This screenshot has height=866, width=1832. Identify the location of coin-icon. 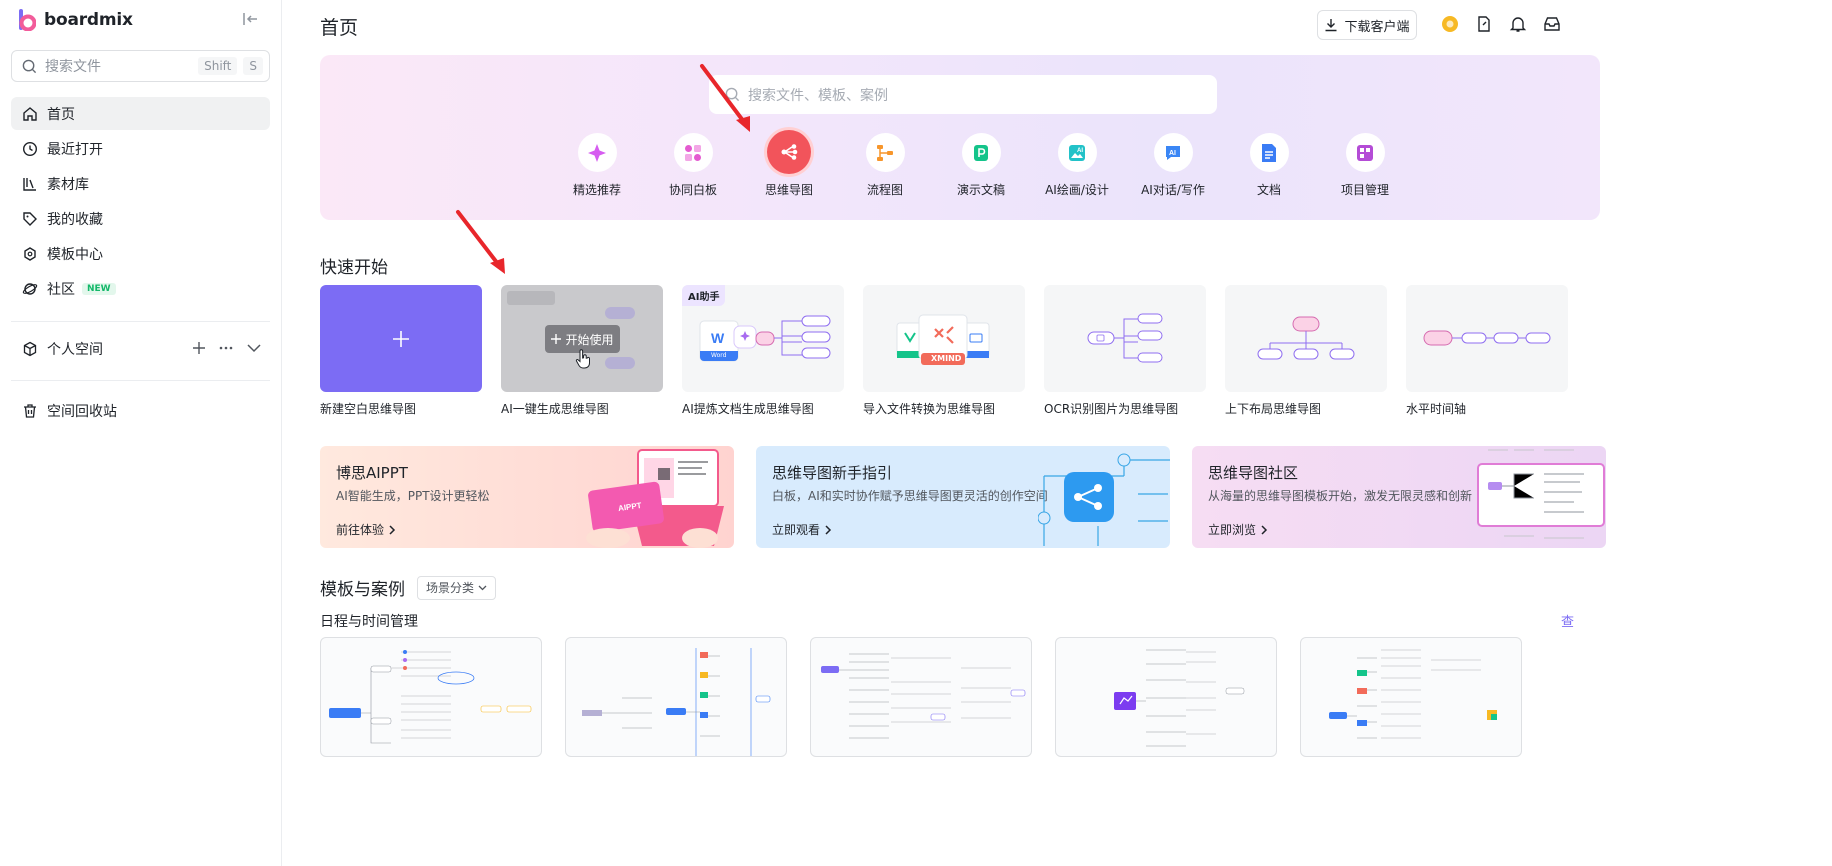
(1450, 24).